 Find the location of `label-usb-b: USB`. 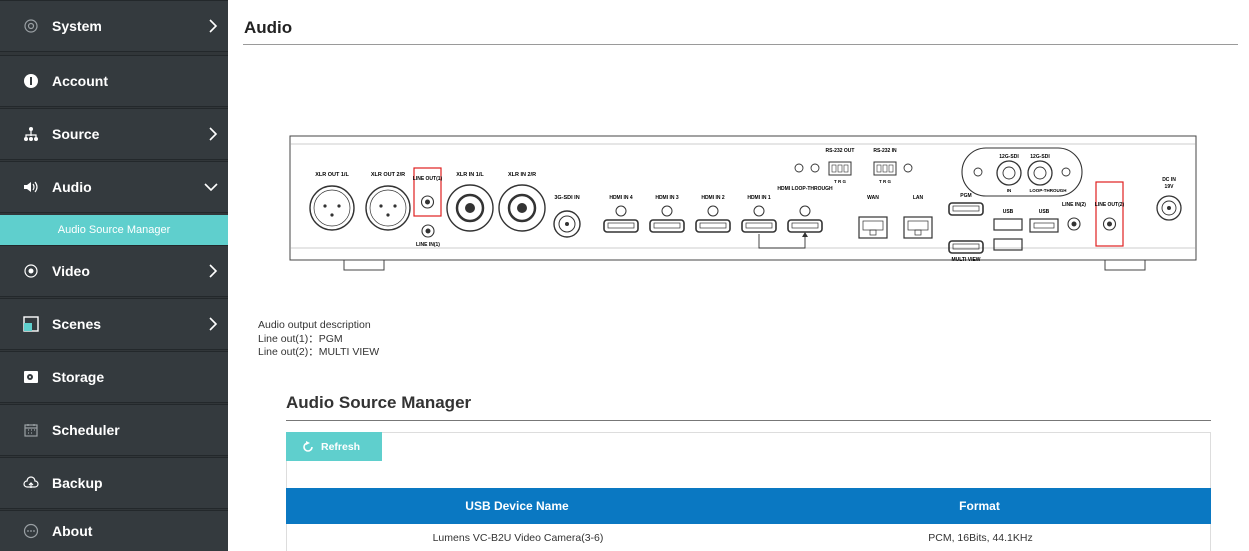

label-usb-b: USB is located at coordinates (1044, 212).